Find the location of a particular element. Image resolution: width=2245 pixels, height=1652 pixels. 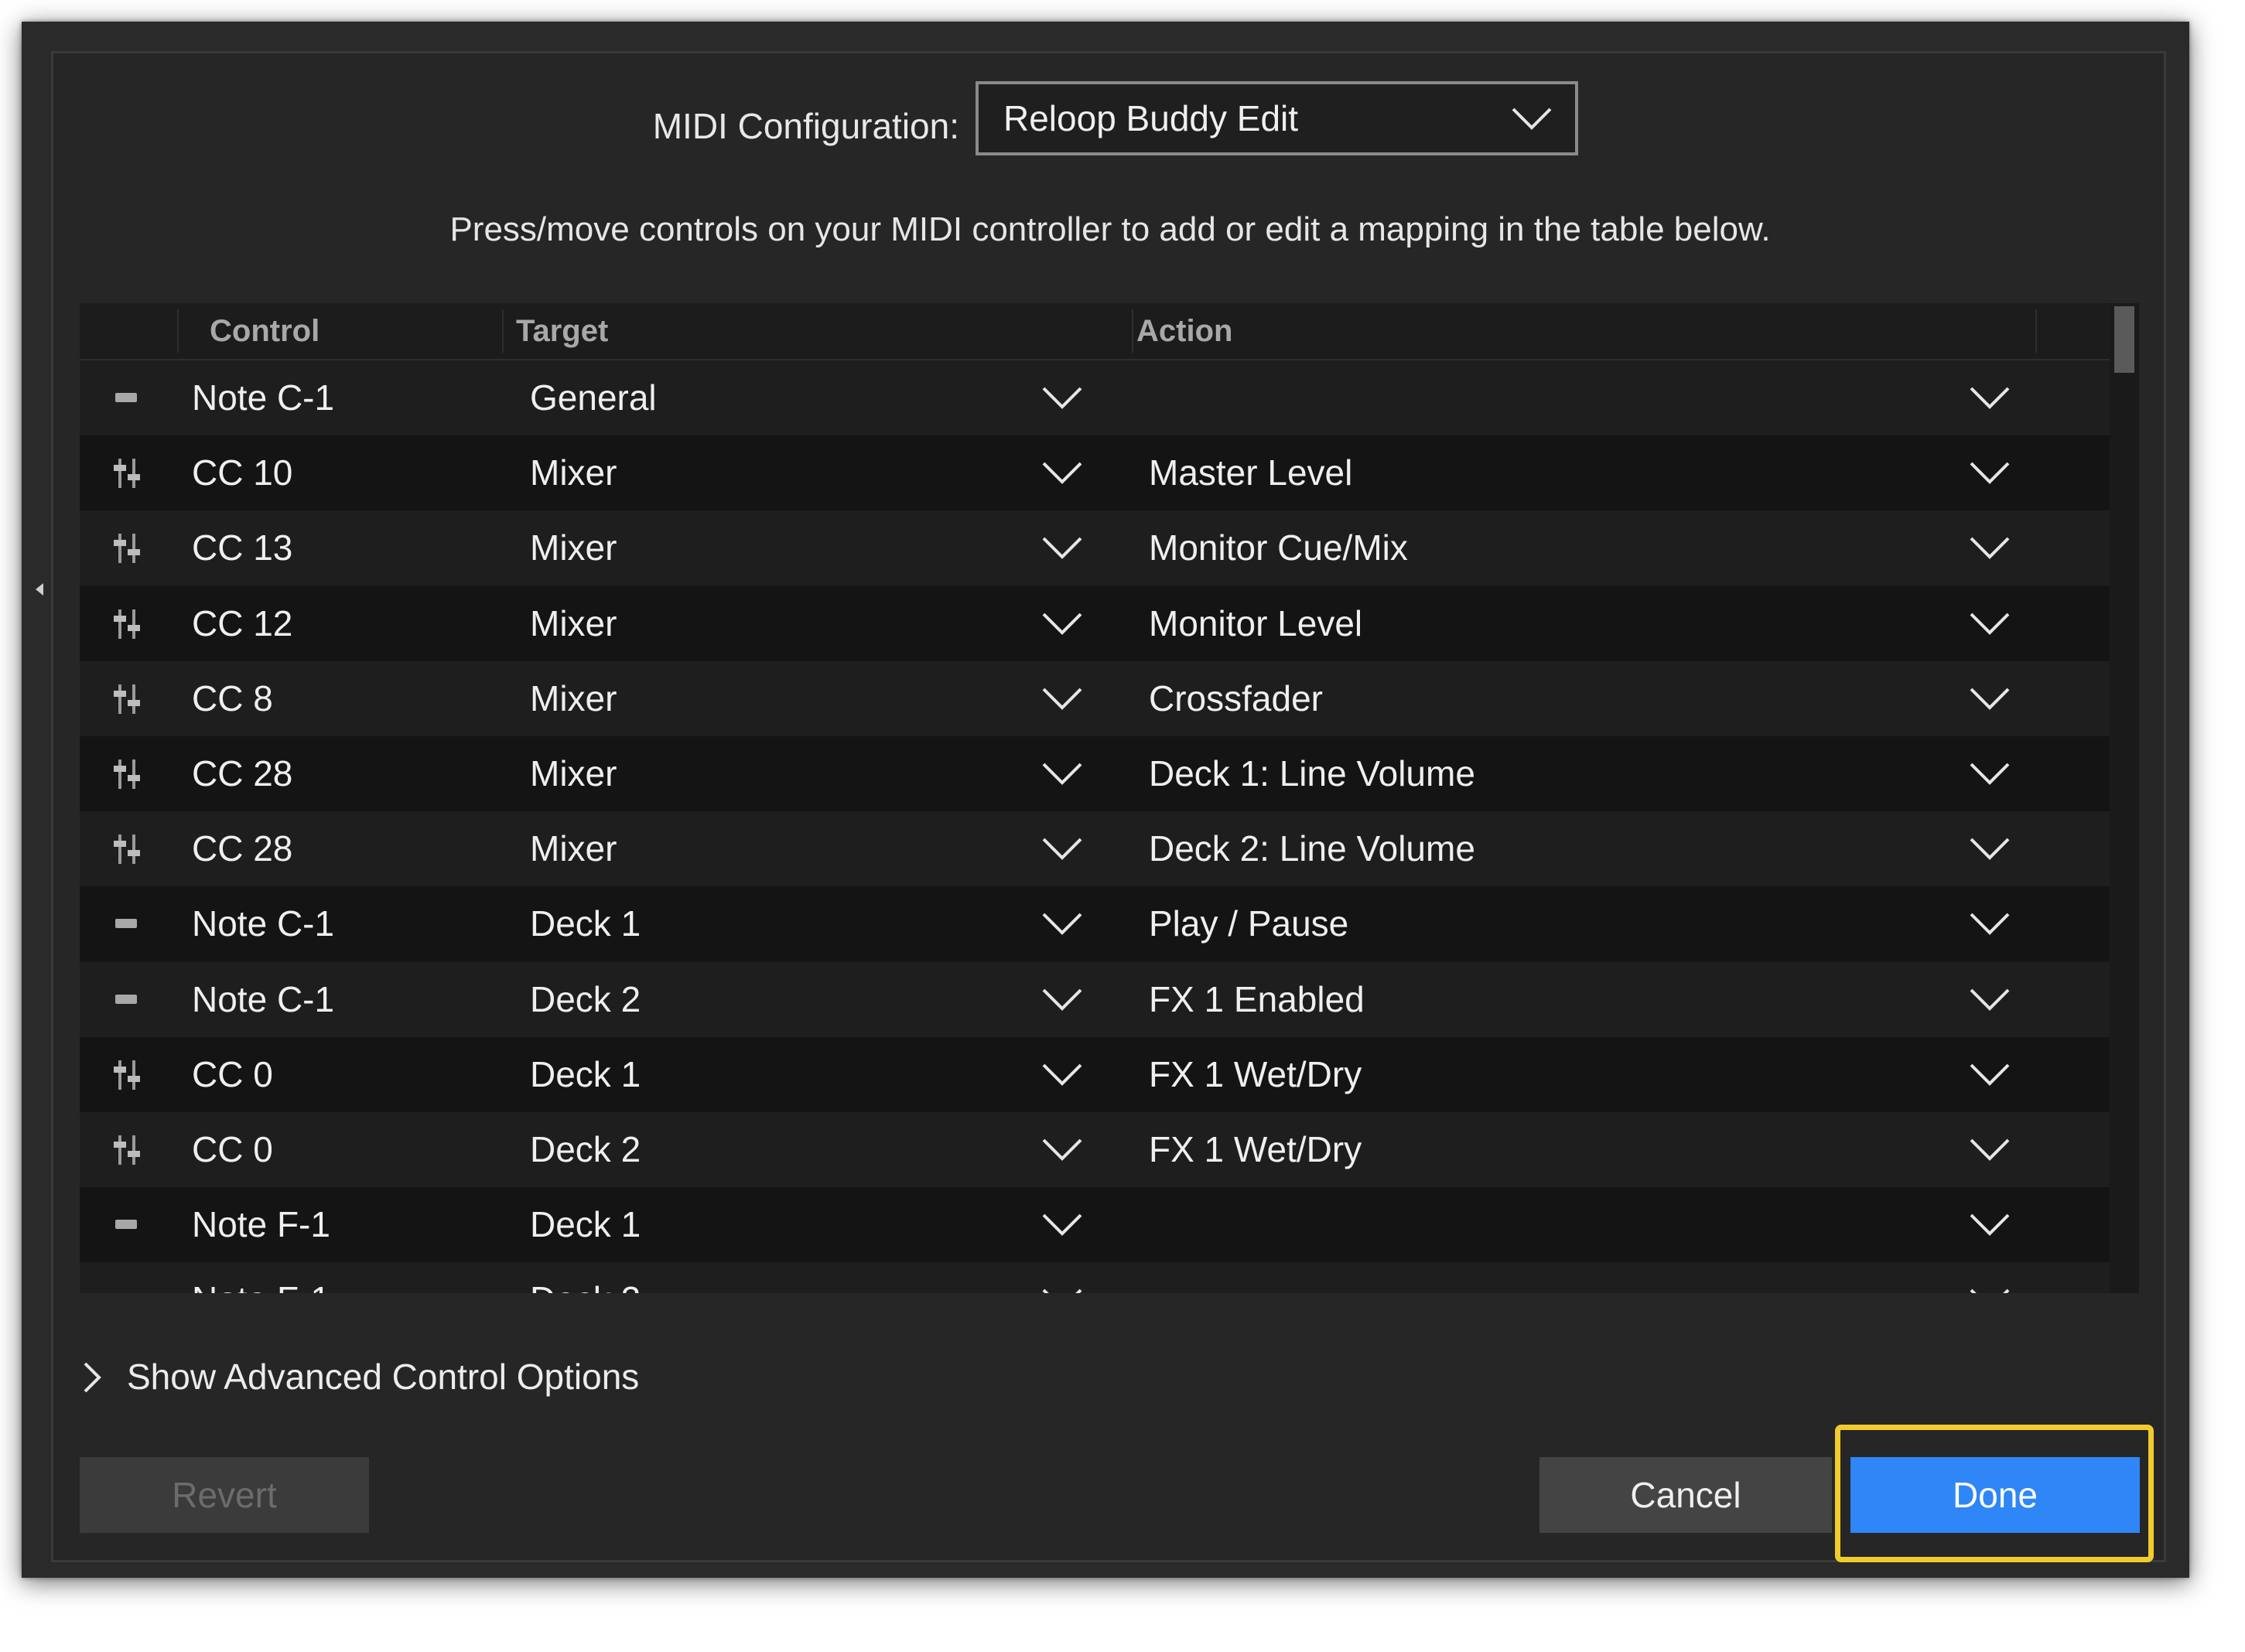

table-row: CC 28 Mixer Deck 2: Line Volume is located at coordinates (1095, 849).